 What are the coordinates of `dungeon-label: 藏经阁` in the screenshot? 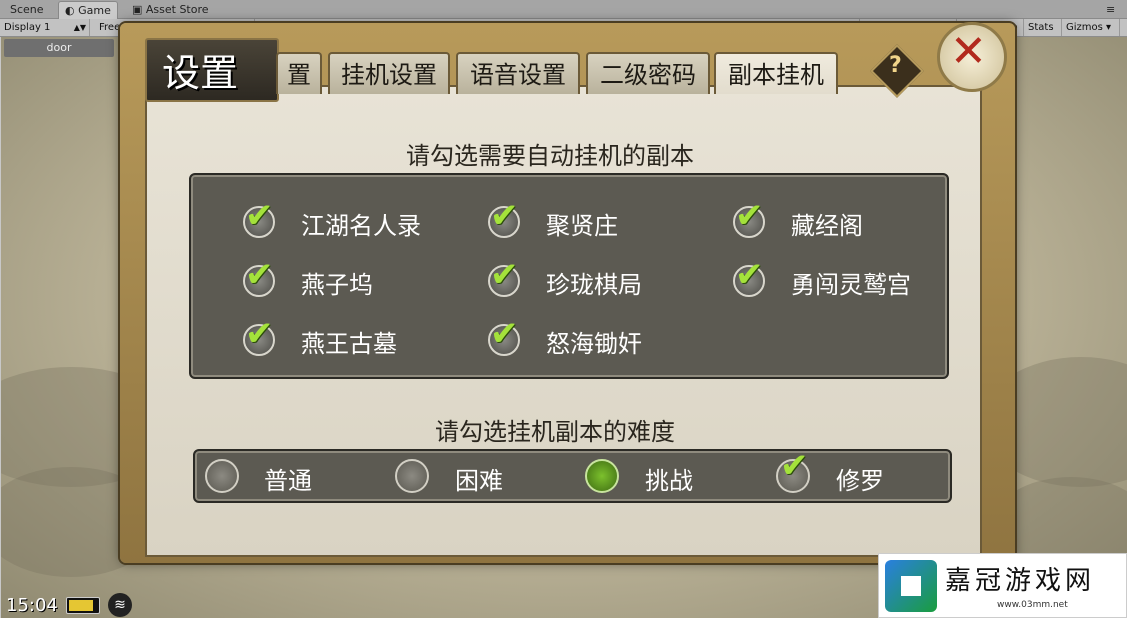 It's located at (827, 226).